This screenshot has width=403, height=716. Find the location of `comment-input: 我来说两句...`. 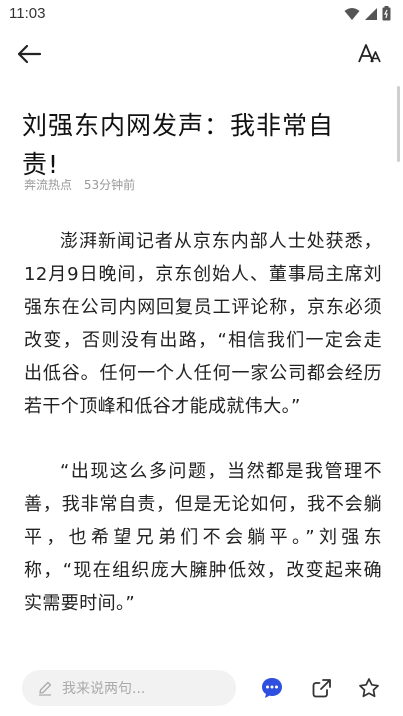

comment-input: 我来说两句... is located at coordinates (129, 688).